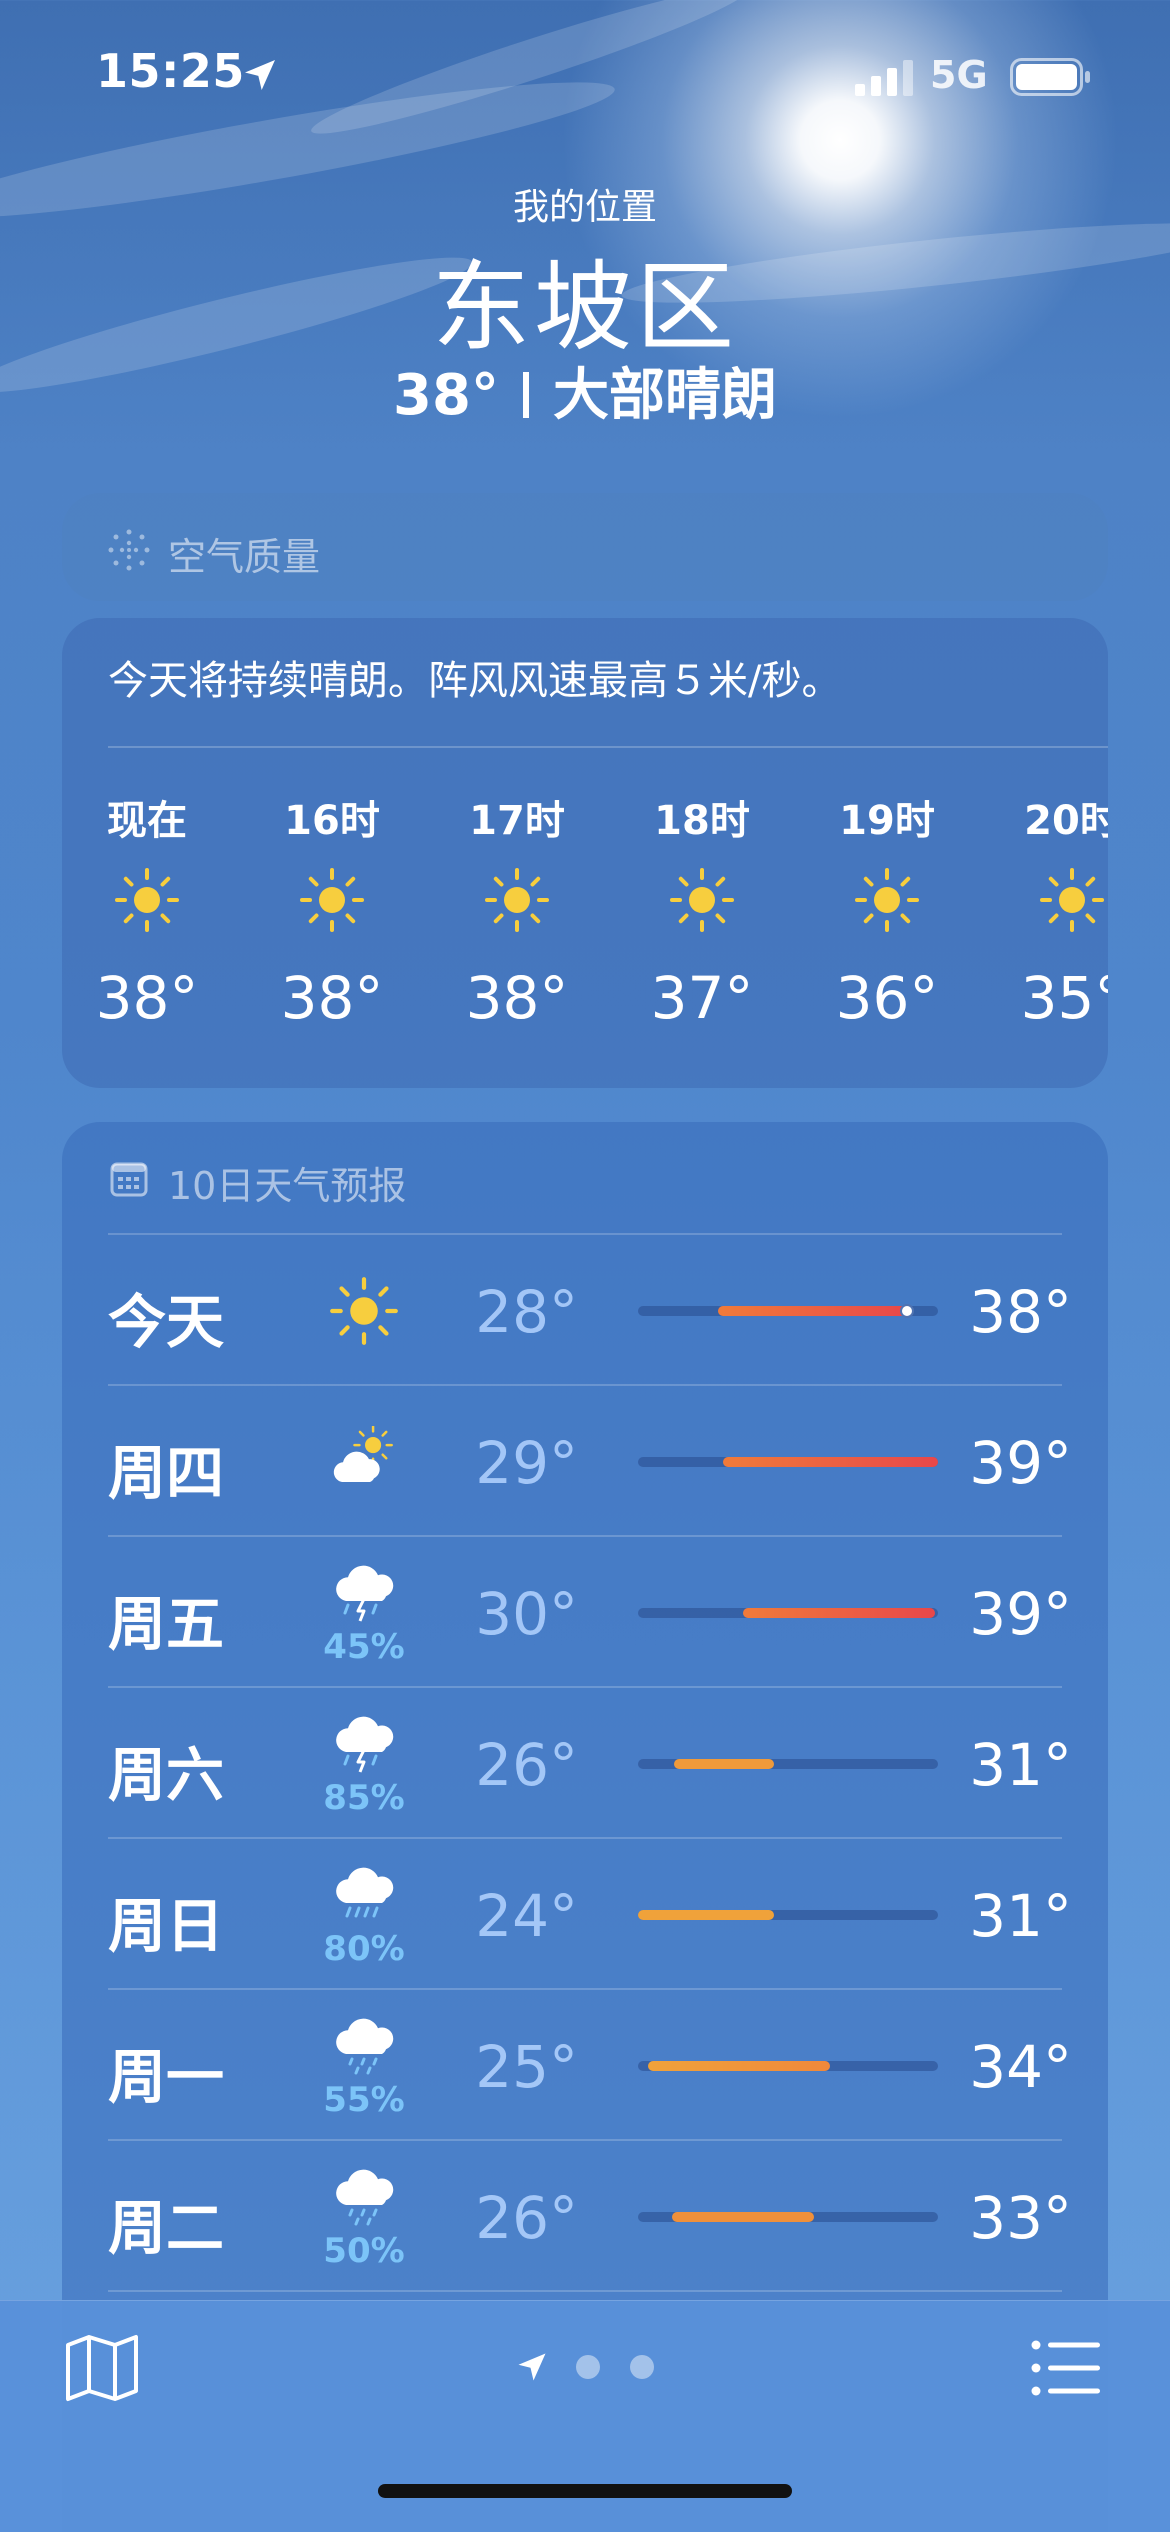 The width and height of the screenshot is (1170, 2532). I want to click on hour-temp: 36°, so click(887, 998).